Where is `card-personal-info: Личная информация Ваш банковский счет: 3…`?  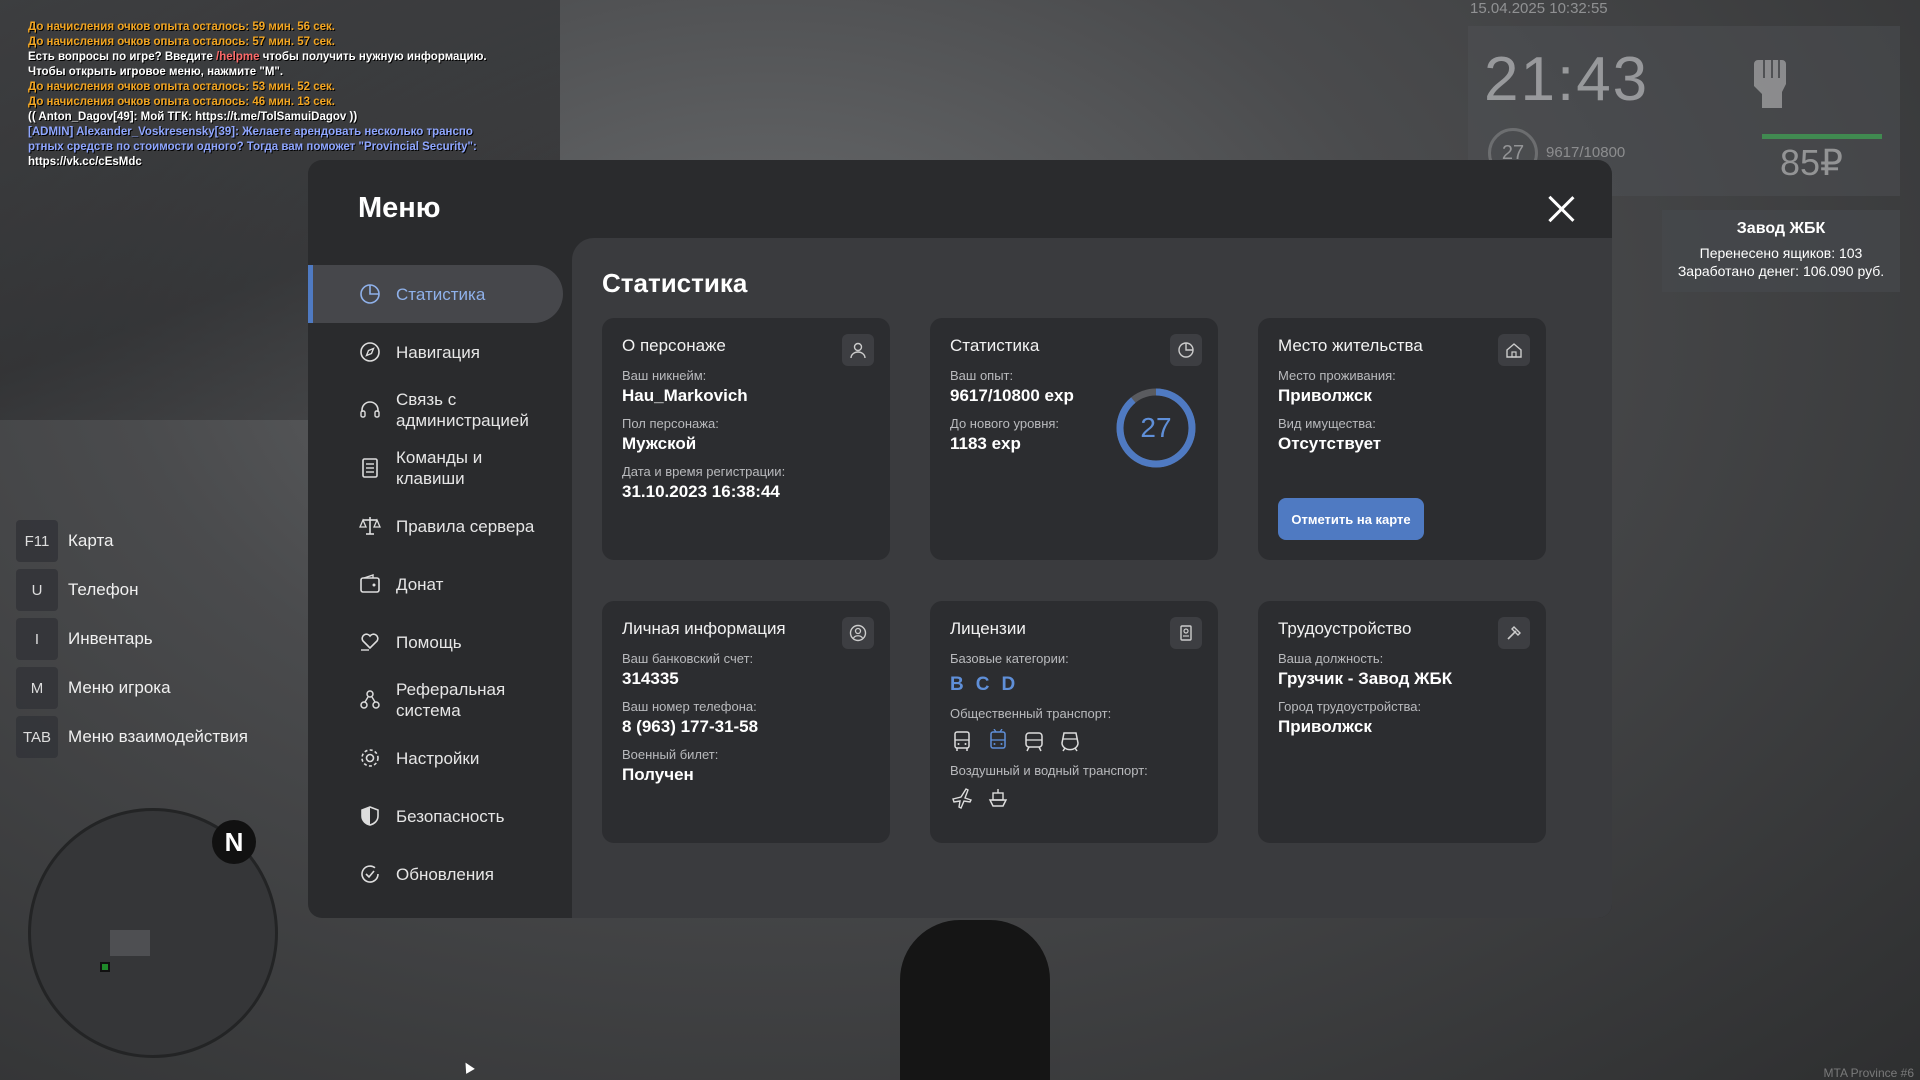 card-personal-info: Личная информация Ваш банковский счет: 3… is located at coordinates (746, 722).